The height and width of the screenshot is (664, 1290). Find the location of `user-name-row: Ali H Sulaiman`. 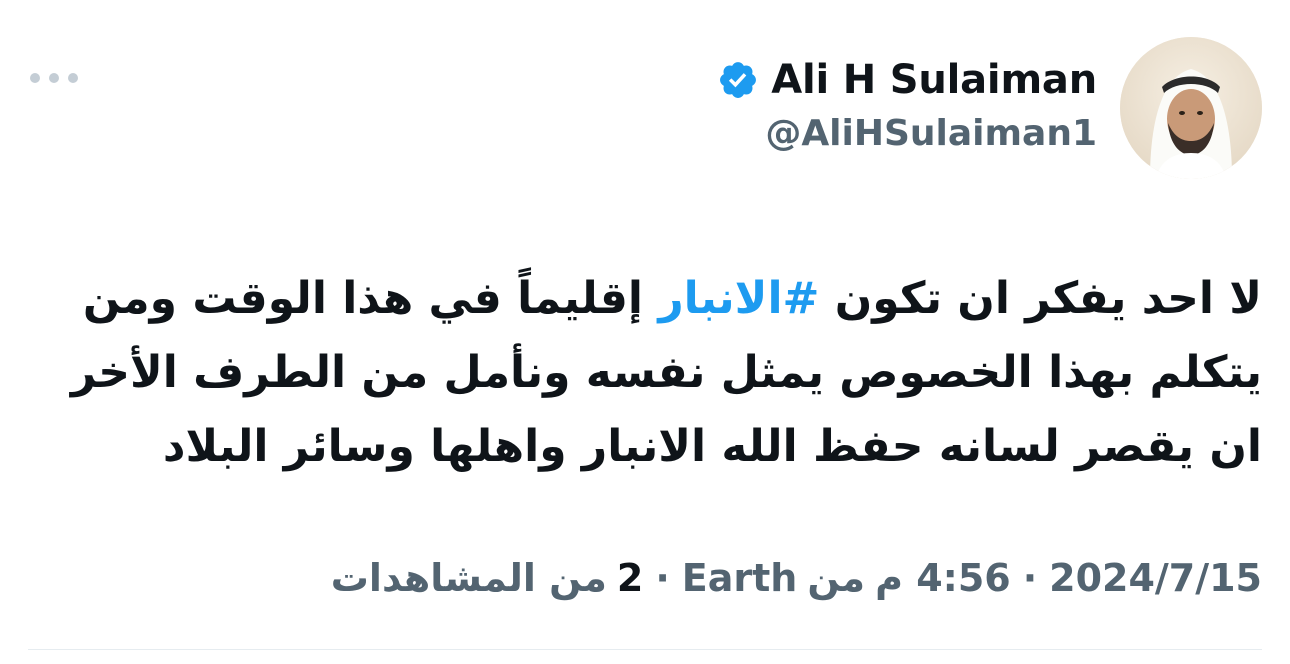

user-name-row: Ali H Sulaiman is located at coordinates (907, 80).